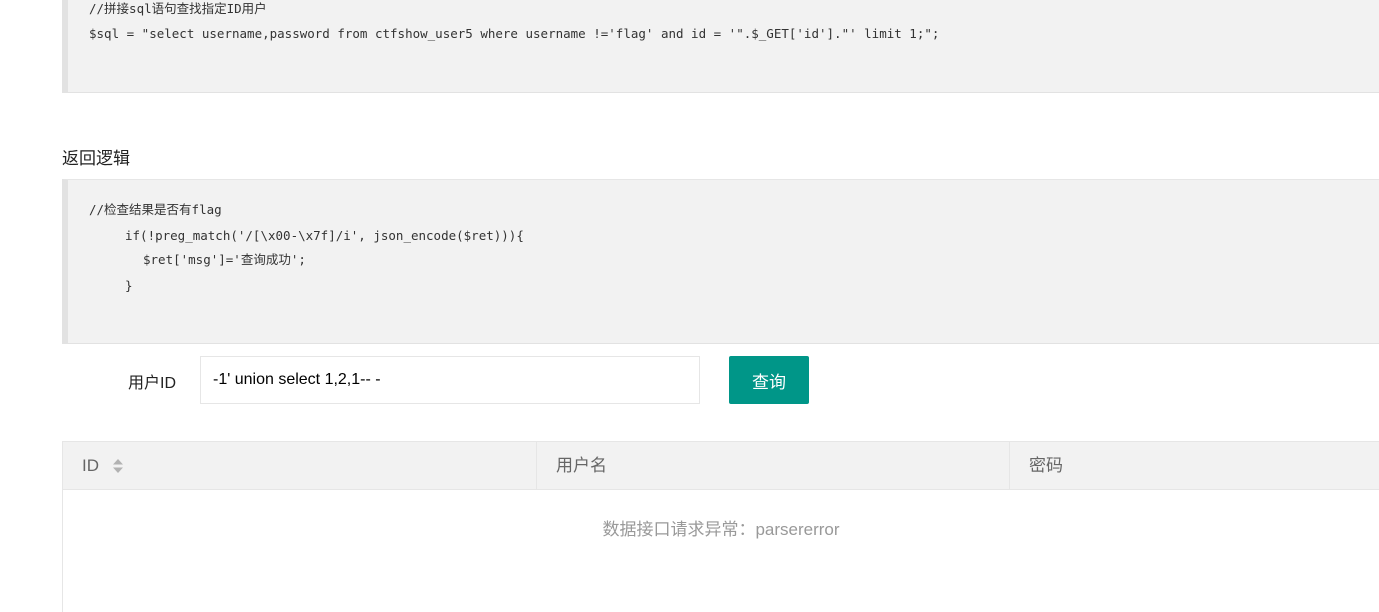 The width and height of the screenshot is (1379, 612). What do you see at coordinates (90, 465) in the screenshot?
I see `column-header-label: ID` at bounding box center [90, 465].